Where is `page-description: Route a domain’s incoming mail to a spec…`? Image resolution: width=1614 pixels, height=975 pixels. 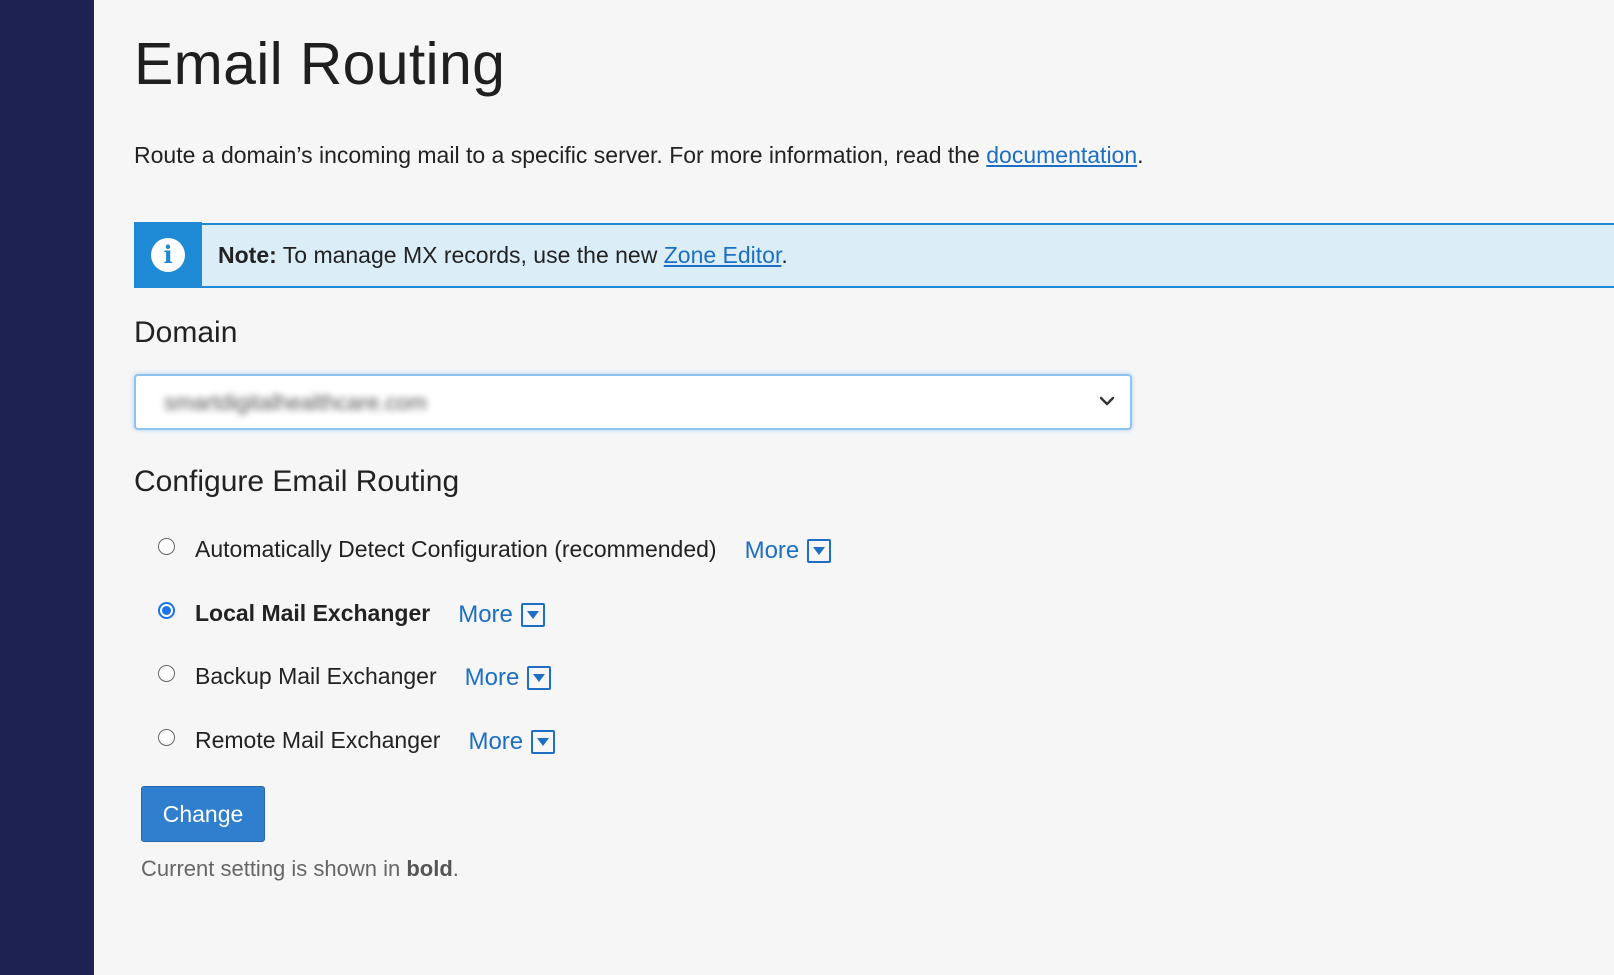 page-description: Route a domain’s incoming mail to a spec… is located at coordinates (639, 155).